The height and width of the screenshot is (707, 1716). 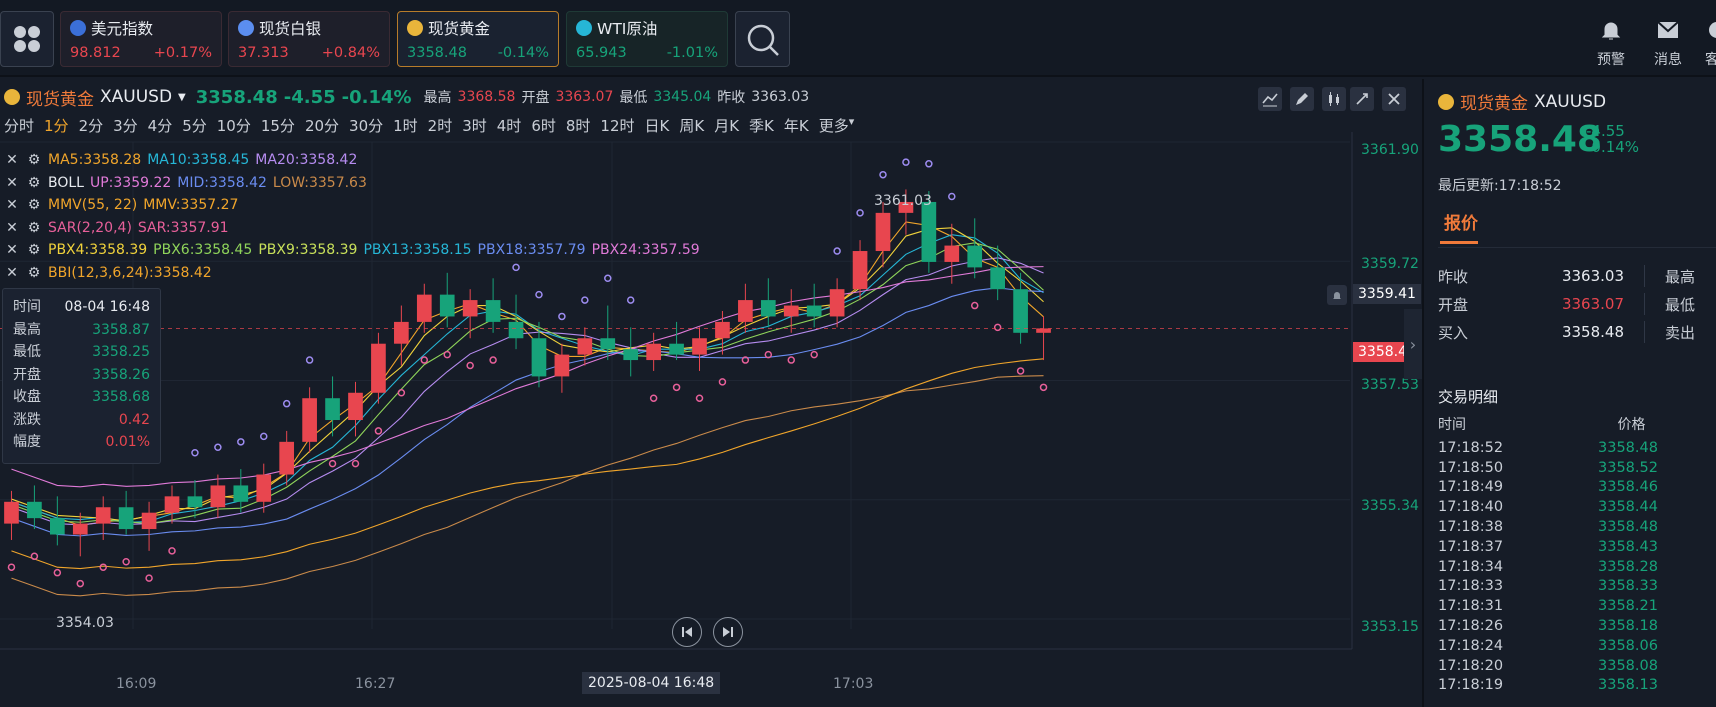 I want to click on indicator-value: PBX18:3357.79, so click(x=531, y=250).